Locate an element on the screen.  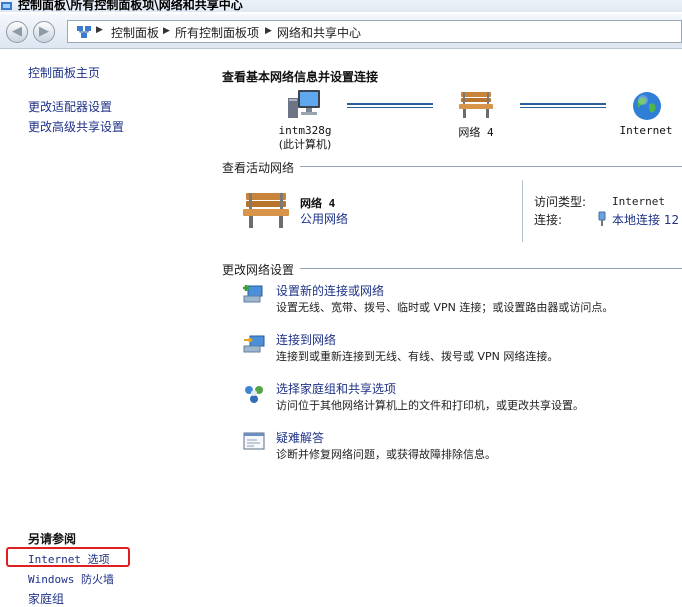
address-field: ▶ 控制面板 ▶ 所有控制面板项 ▶ 网络和共享中心 is located at coordinates (374, 31).